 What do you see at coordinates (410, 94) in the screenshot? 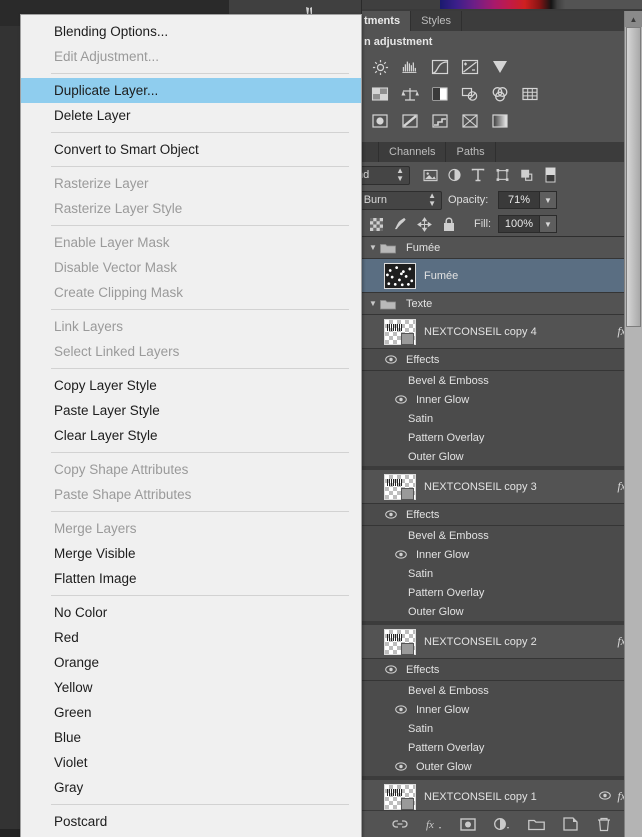
I see `color-balance-icon` at bounding box center [410, 94].